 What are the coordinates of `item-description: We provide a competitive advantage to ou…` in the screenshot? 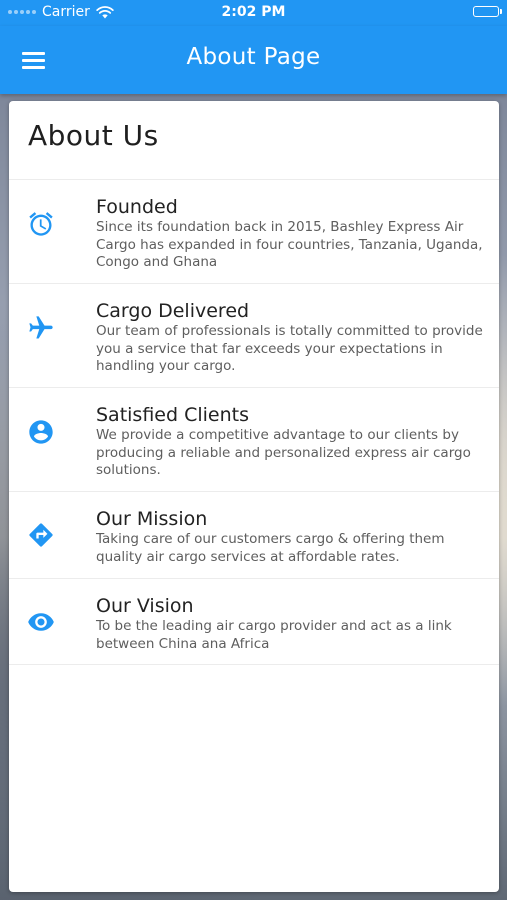 It's located at (283, 452).